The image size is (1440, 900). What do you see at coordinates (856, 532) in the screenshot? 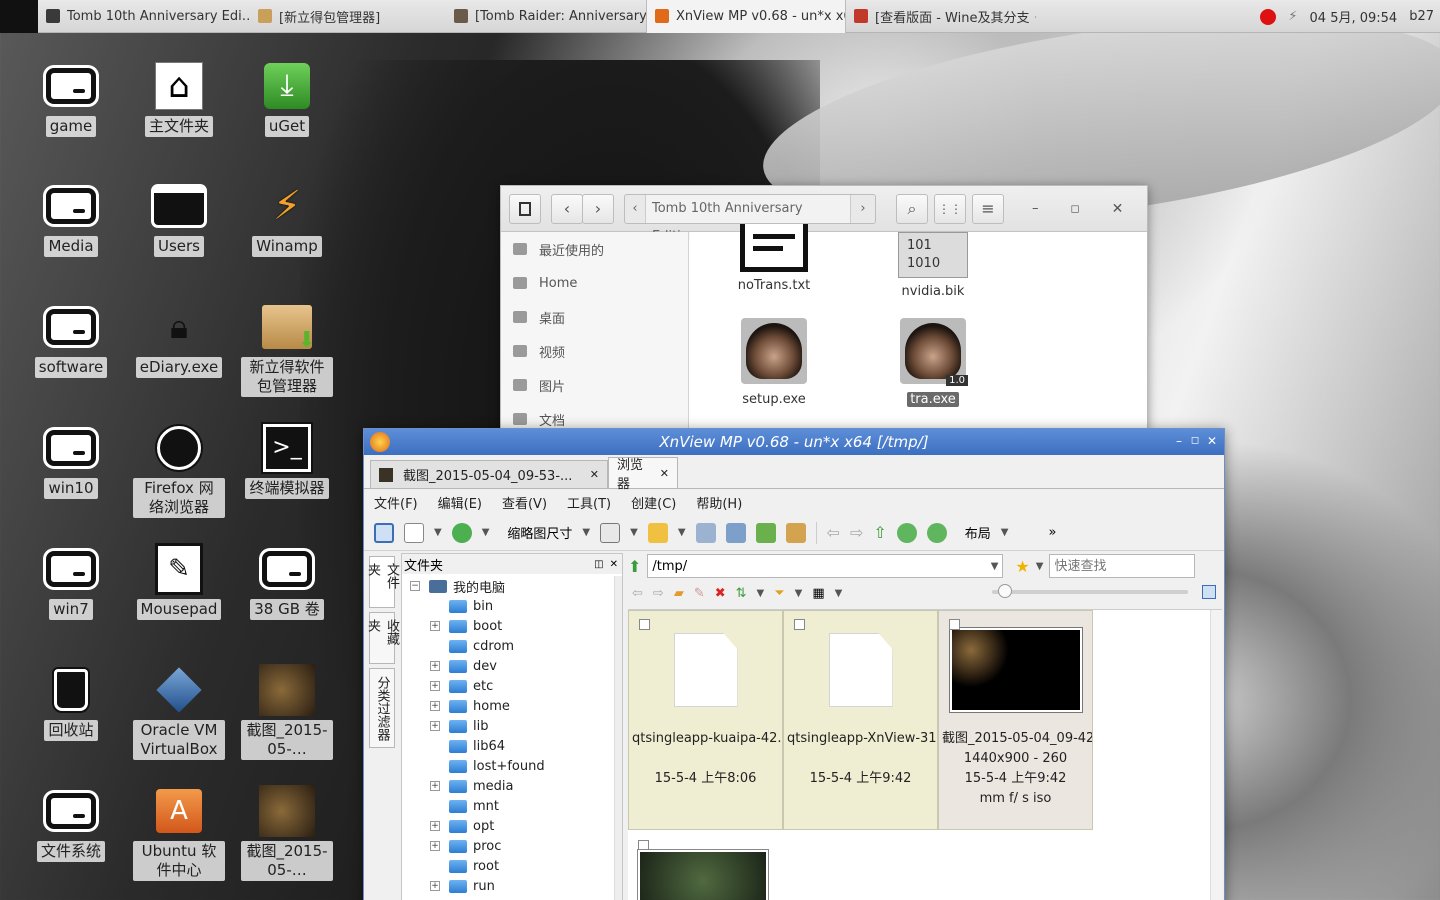
I see `arrow-right-icon: ⇨` at bounding box center [856, 532].